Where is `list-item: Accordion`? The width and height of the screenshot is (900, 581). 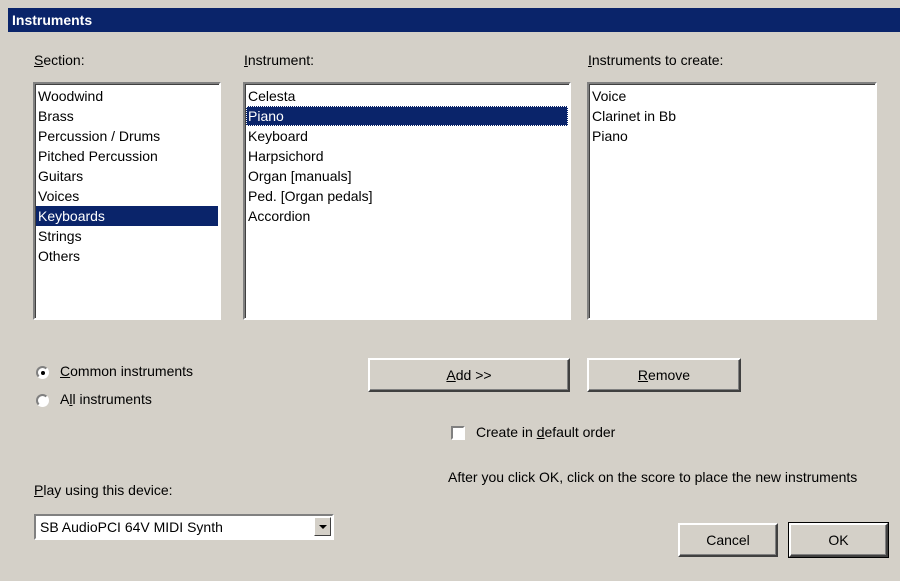
list-item: Accordion is located at coordinates (407, 216).